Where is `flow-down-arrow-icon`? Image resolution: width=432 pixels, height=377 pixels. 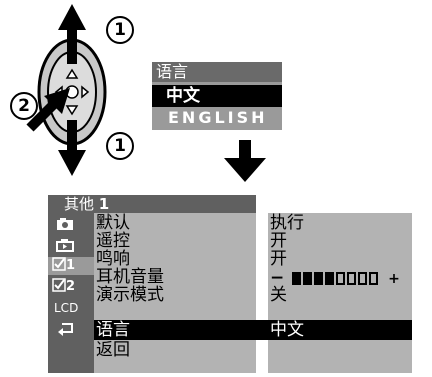
flow-down-arrow-icon is located at coordinates (245, 161).